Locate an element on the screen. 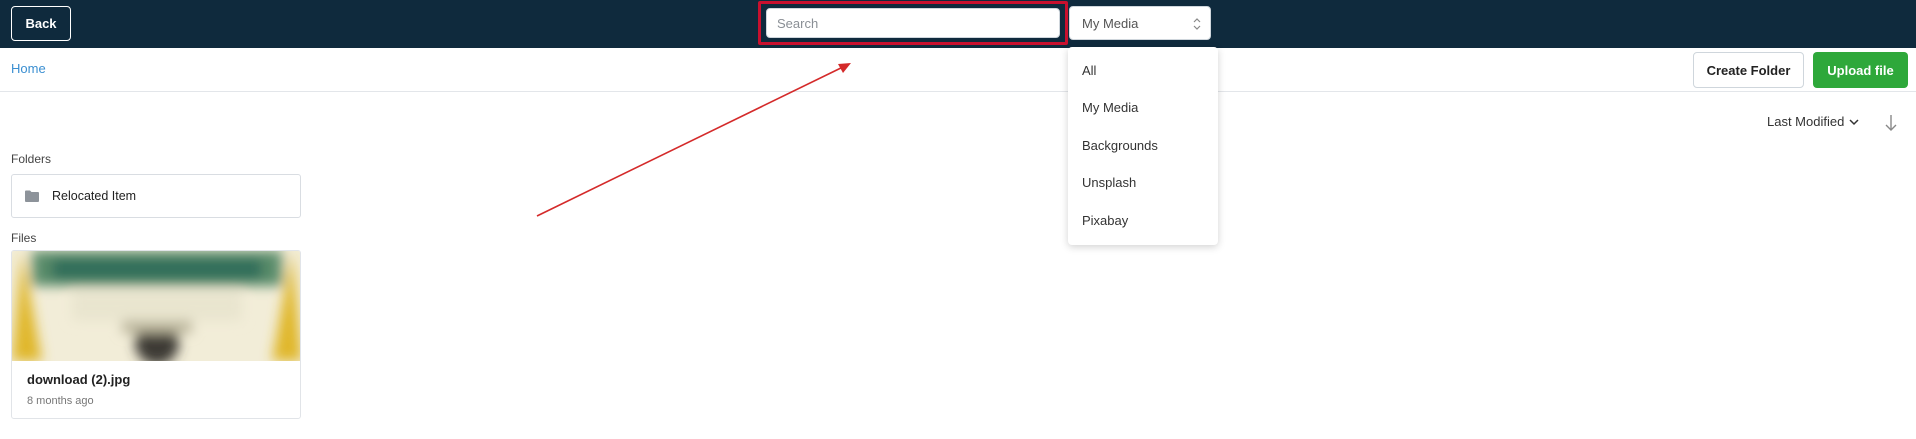  files-heading: Files is located at coordinates (24, 238).